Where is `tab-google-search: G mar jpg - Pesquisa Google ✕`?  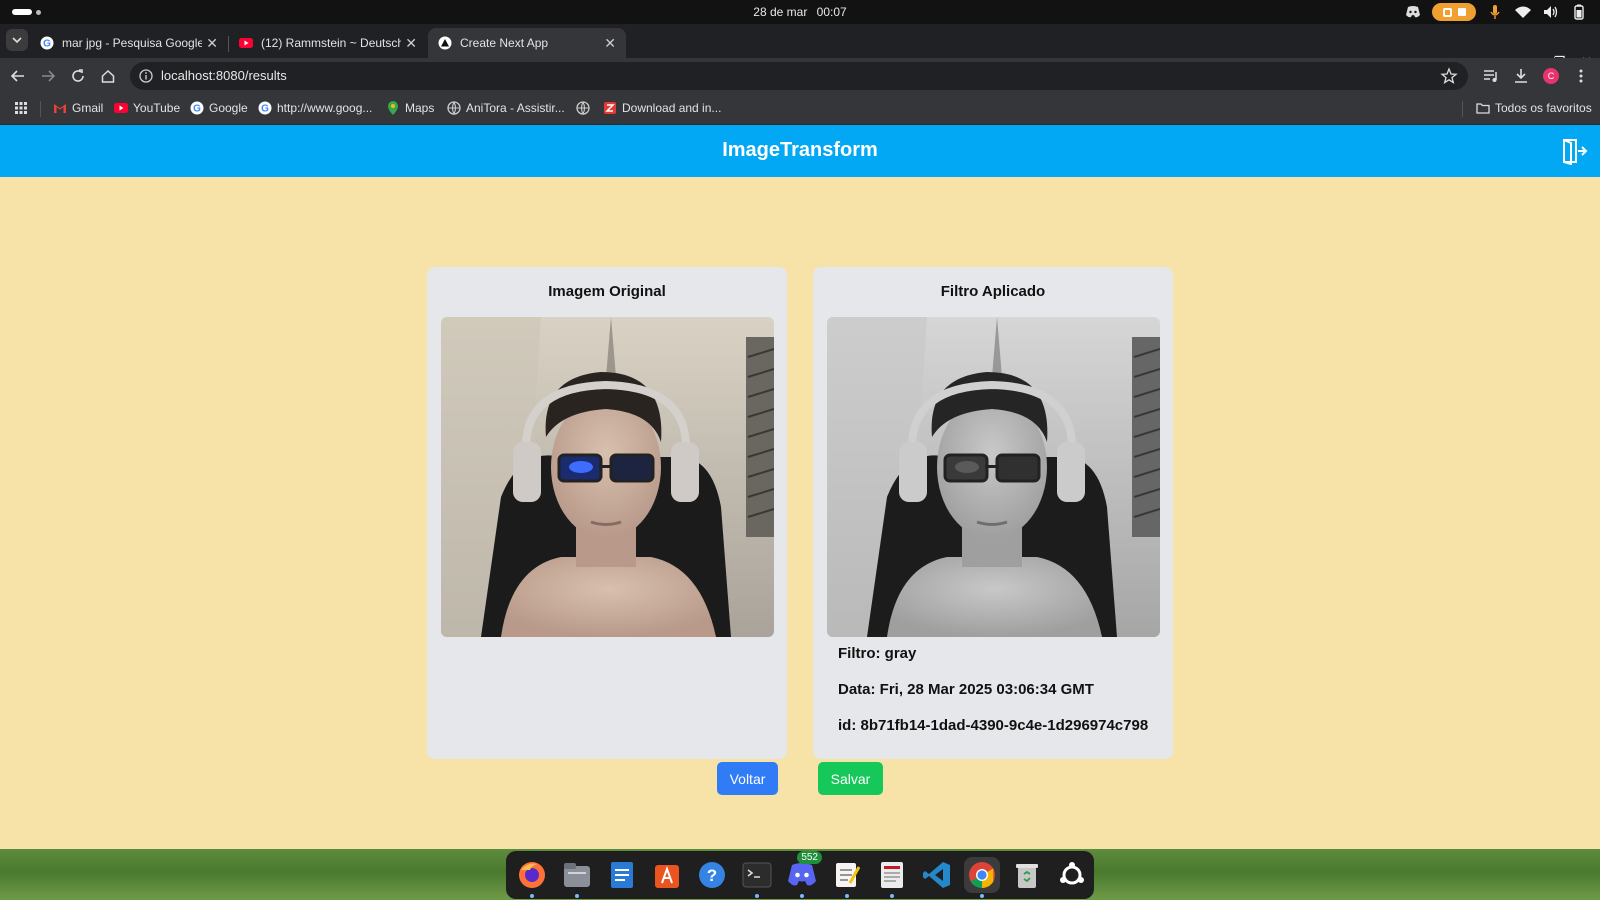
tab-google-search: G mar jpg - Pesquisa Google ✕ is located at coordinates (129, 43).